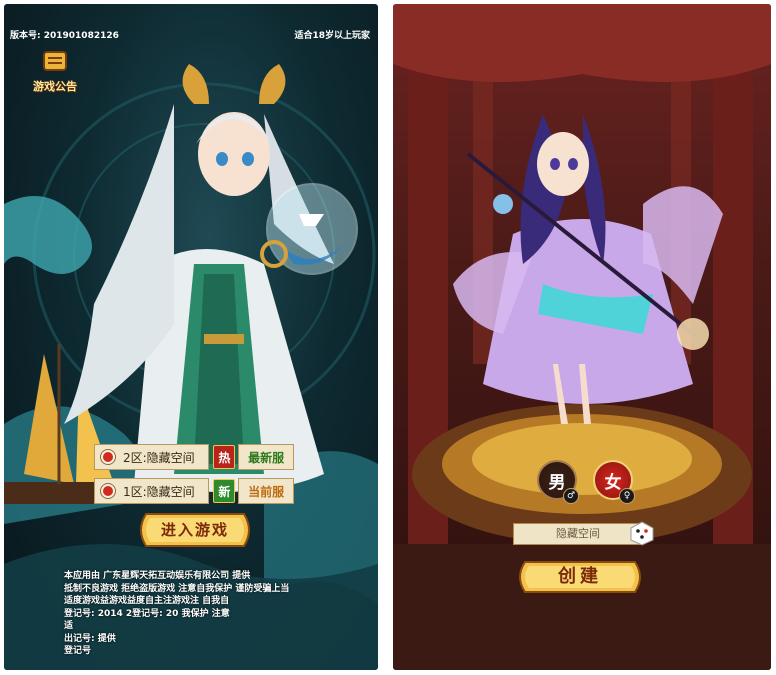 This screenshot has width=776, height=675. I want to click on disclaimer-line: 抵制不良游戏 拒绝盗版游戏 注意自我保护 谨防受骗上当, so click(177, 588).